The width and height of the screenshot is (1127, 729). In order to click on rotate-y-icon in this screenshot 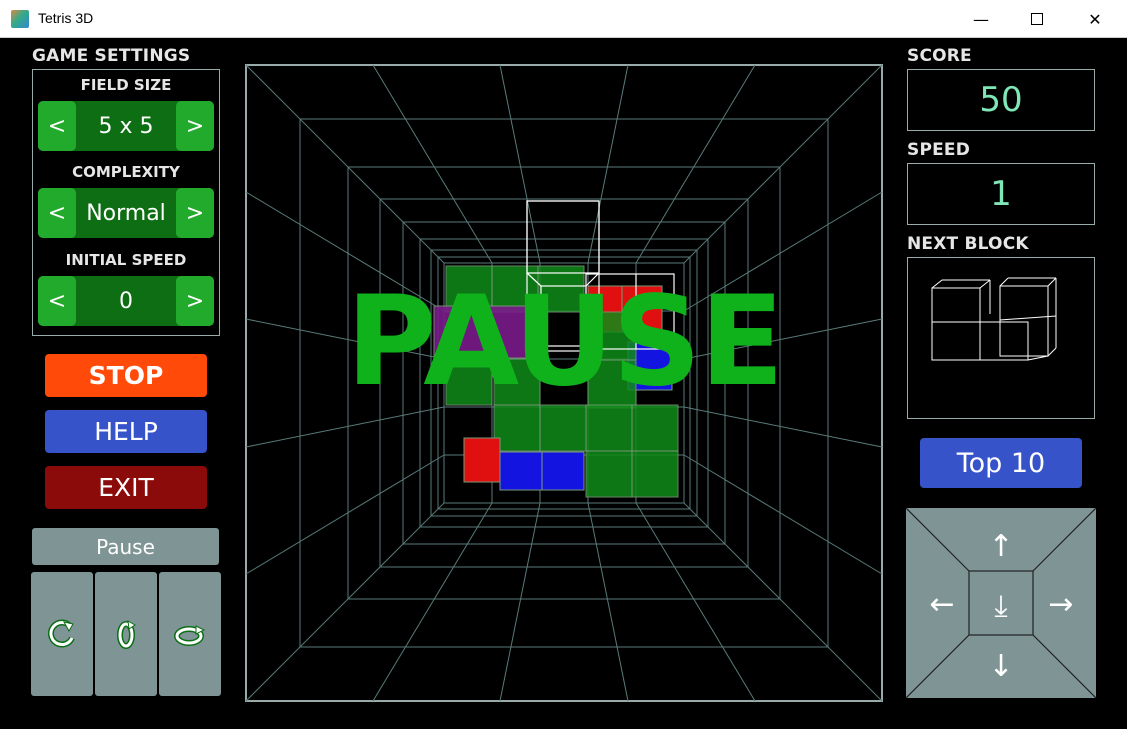, I will do `click(126, 634)`.